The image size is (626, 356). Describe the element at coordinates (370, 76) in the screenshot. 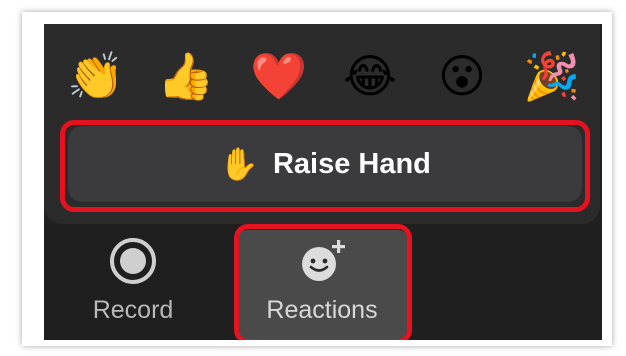

I see `tears-of-joy-icon: 😂` at that location.